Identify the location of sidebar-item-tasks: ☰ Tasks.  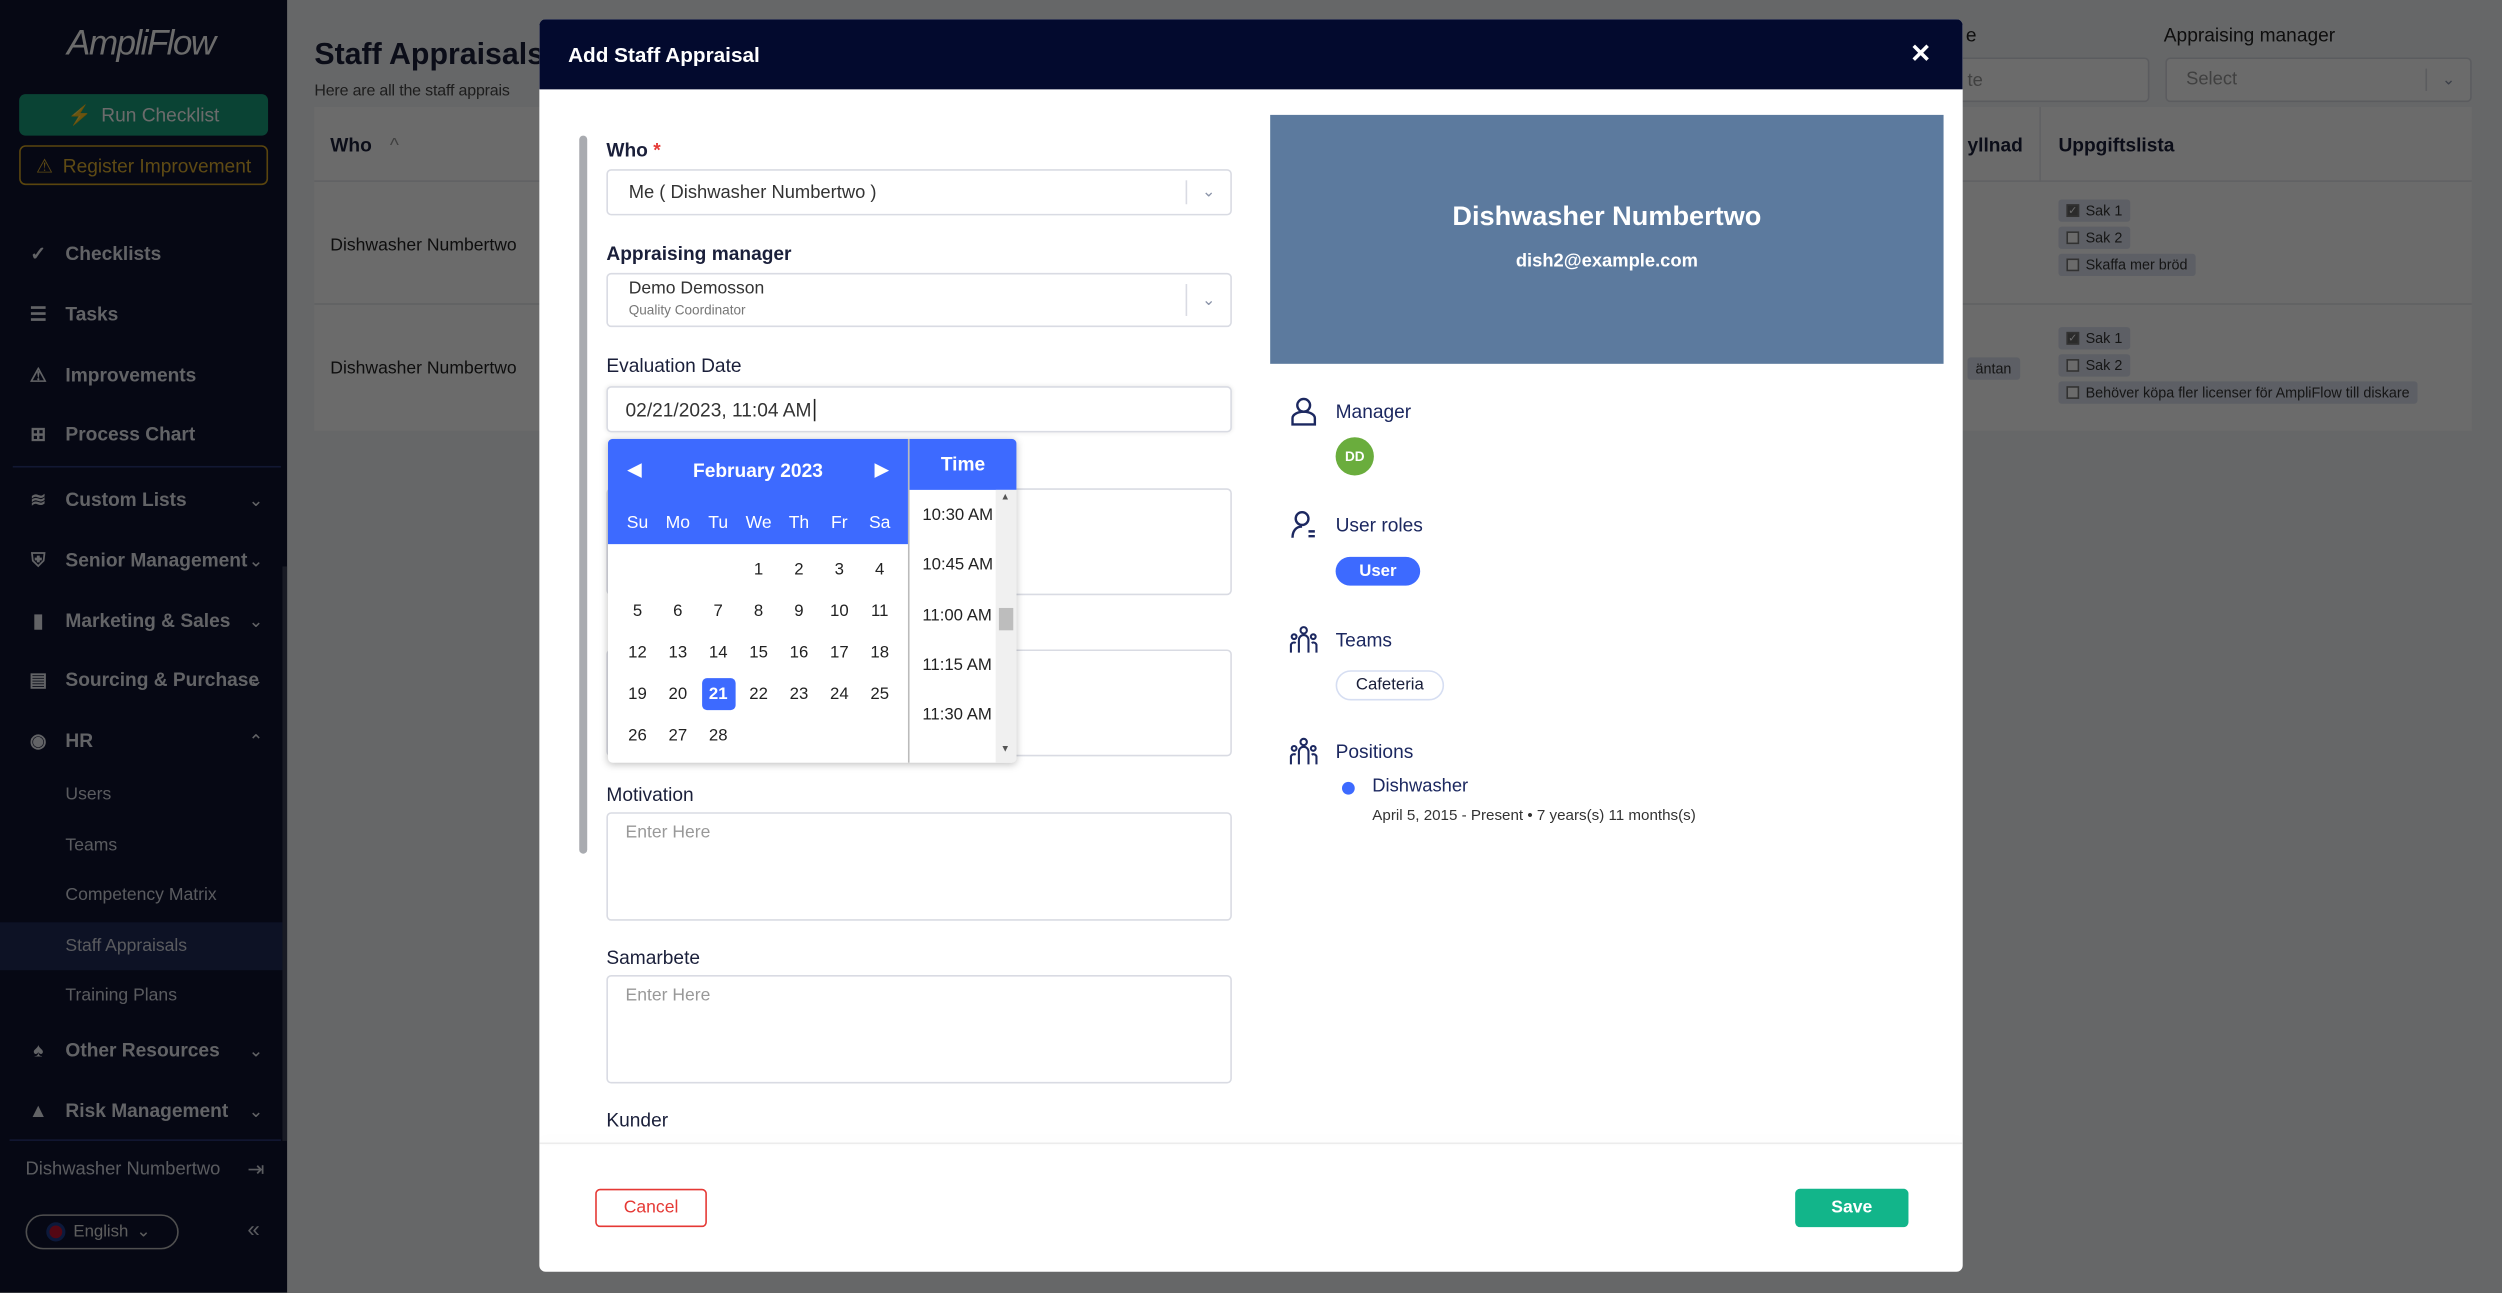
(143, 314).